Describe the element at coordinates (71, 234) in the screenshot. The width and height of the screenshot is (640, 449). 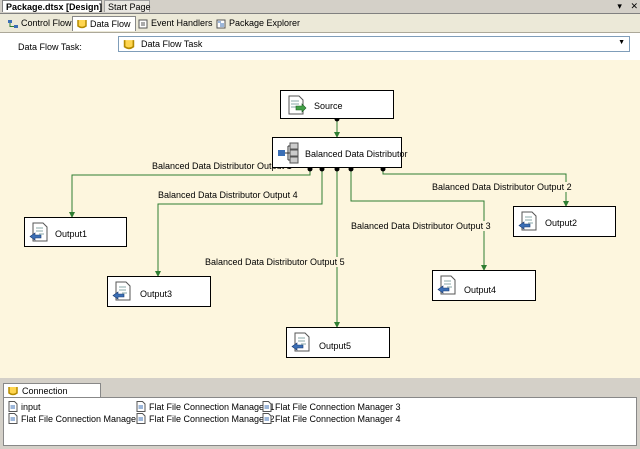
I see `node-label: Output1` at that location.